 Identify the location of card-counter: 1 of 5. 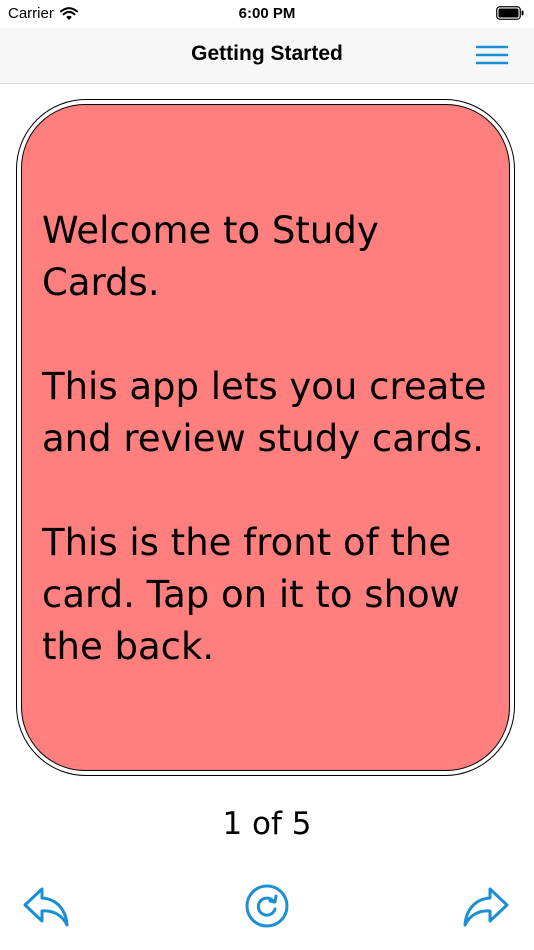
(267, 824).